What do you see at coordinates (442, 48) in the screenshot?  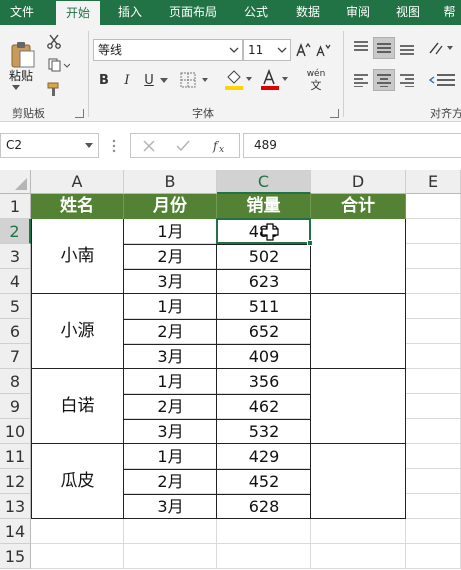 I see `orientation-button` at bounding box center [442, 48].